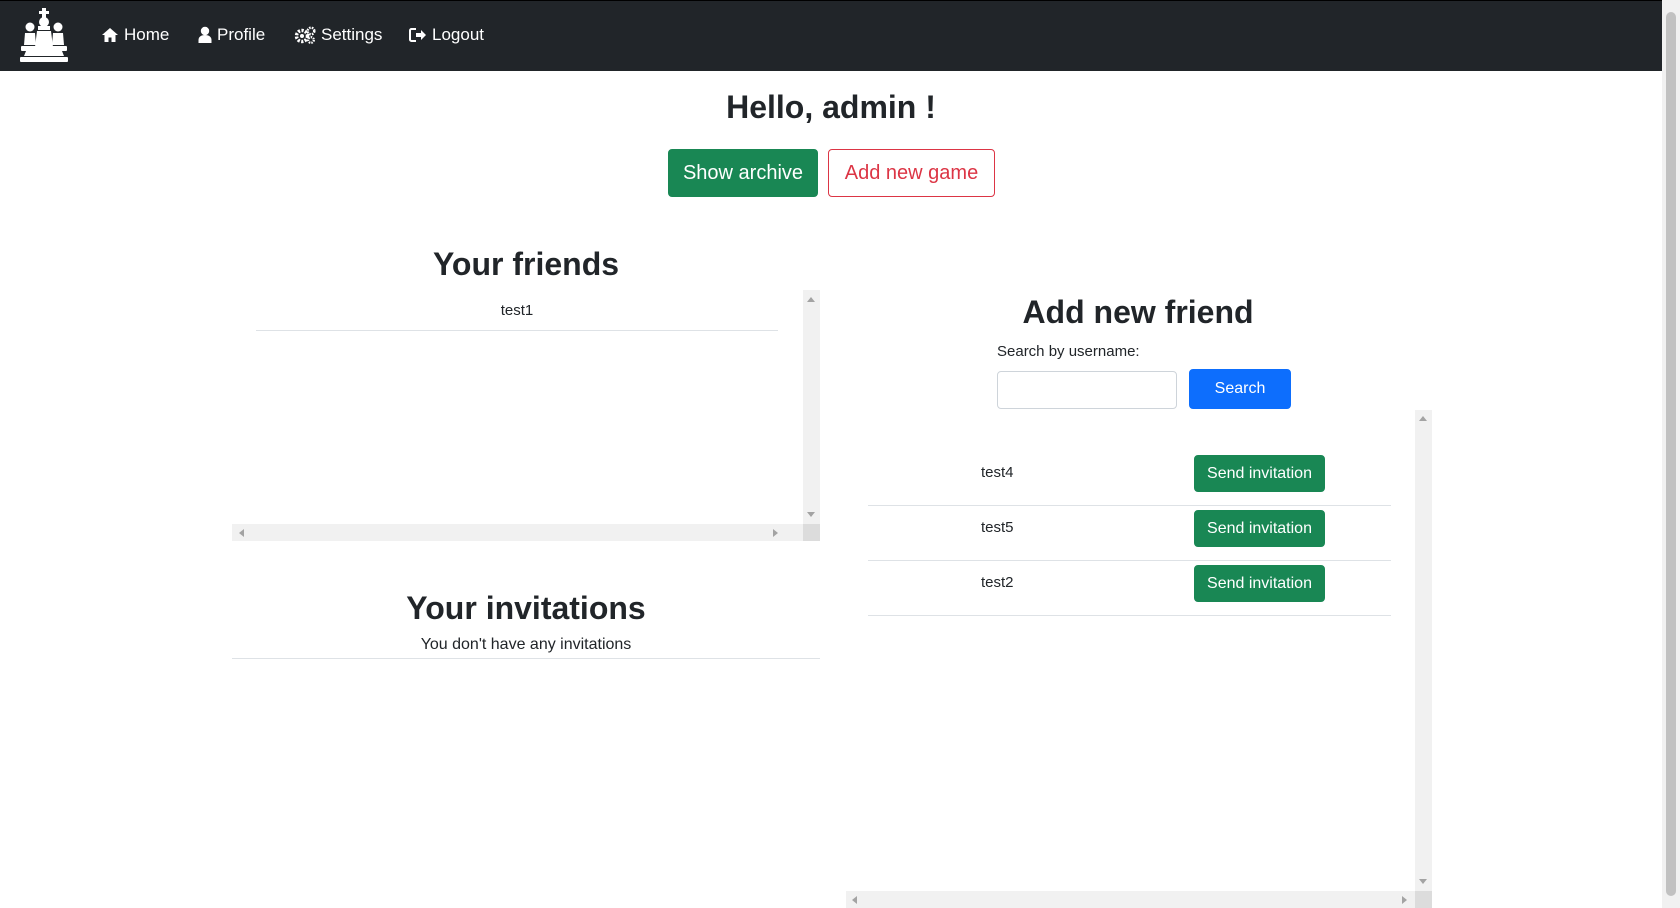  What do you see at coordinates (1138, 312) in the screenshot?
I see `add-friend-title: Add new friend` at bounding box center [1138, 312].